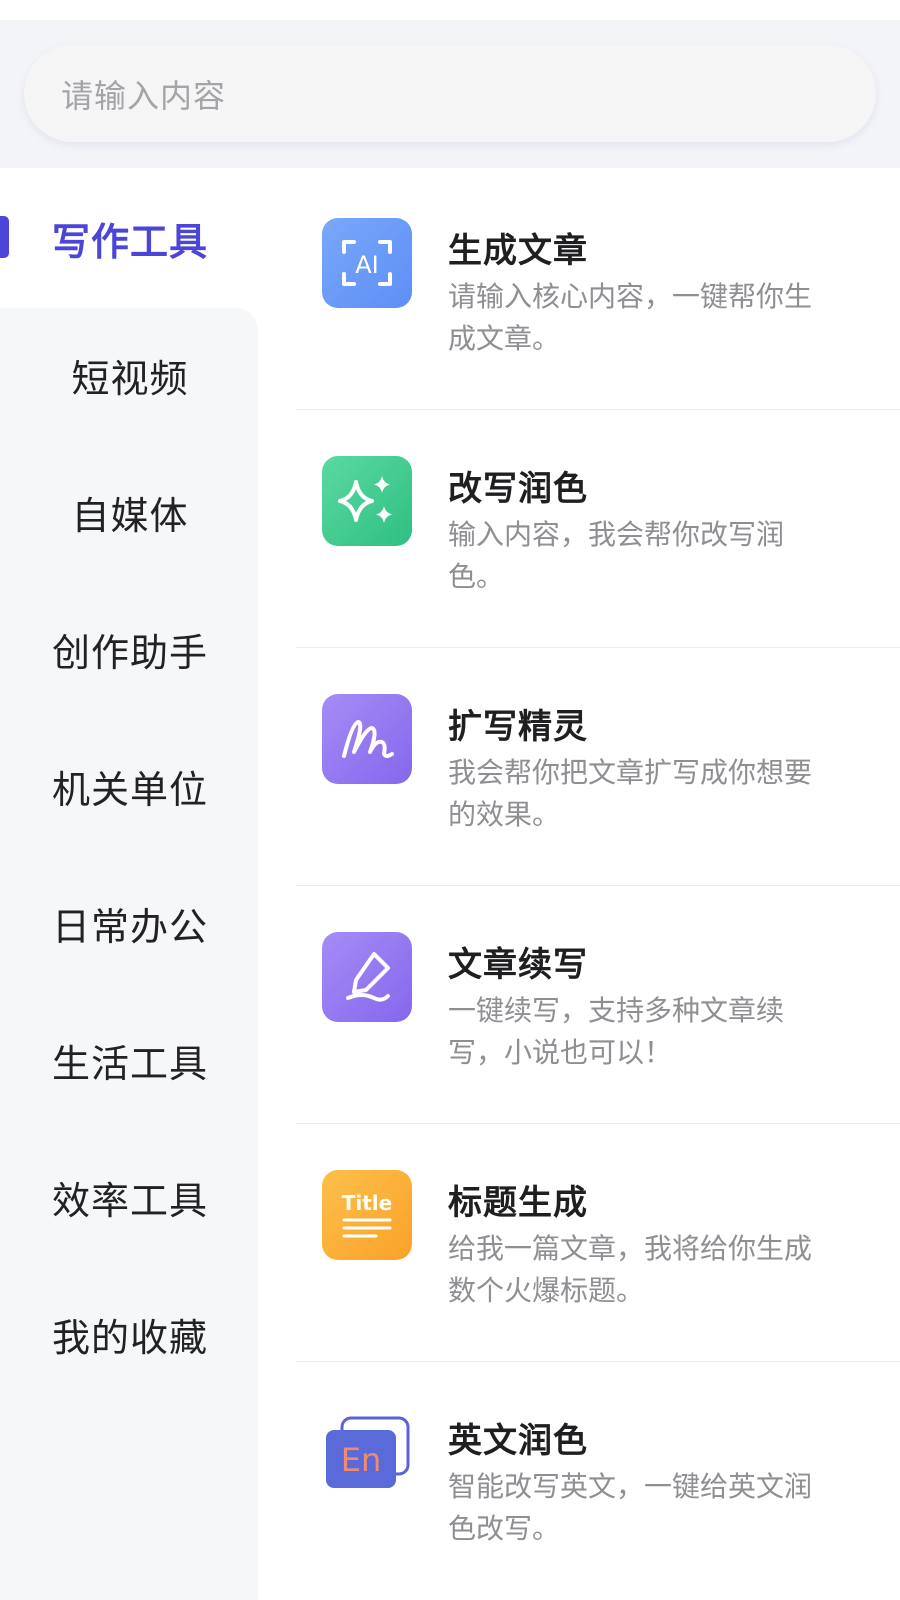 The width and height of the screenshot is (900, 1600). Describe the element at coordinates (129, 652) in the screenshot. I see `sidebar-item-label: 创作助手` at that location.